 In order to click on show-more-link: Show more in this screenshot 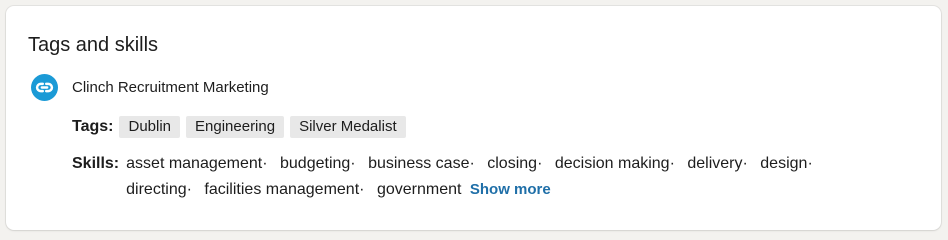, I will do `click(510, 189)`.